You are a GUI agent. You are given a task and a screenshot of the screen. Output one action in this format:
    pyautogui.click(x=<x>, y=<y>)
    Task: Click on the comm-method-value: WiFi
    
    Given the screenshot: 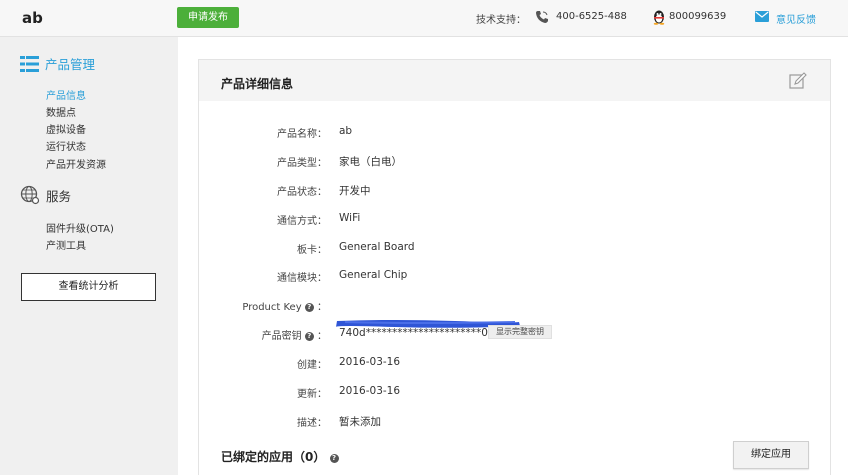 What is the action you would take?
    pyautogui.click(x=350, y=218)
    